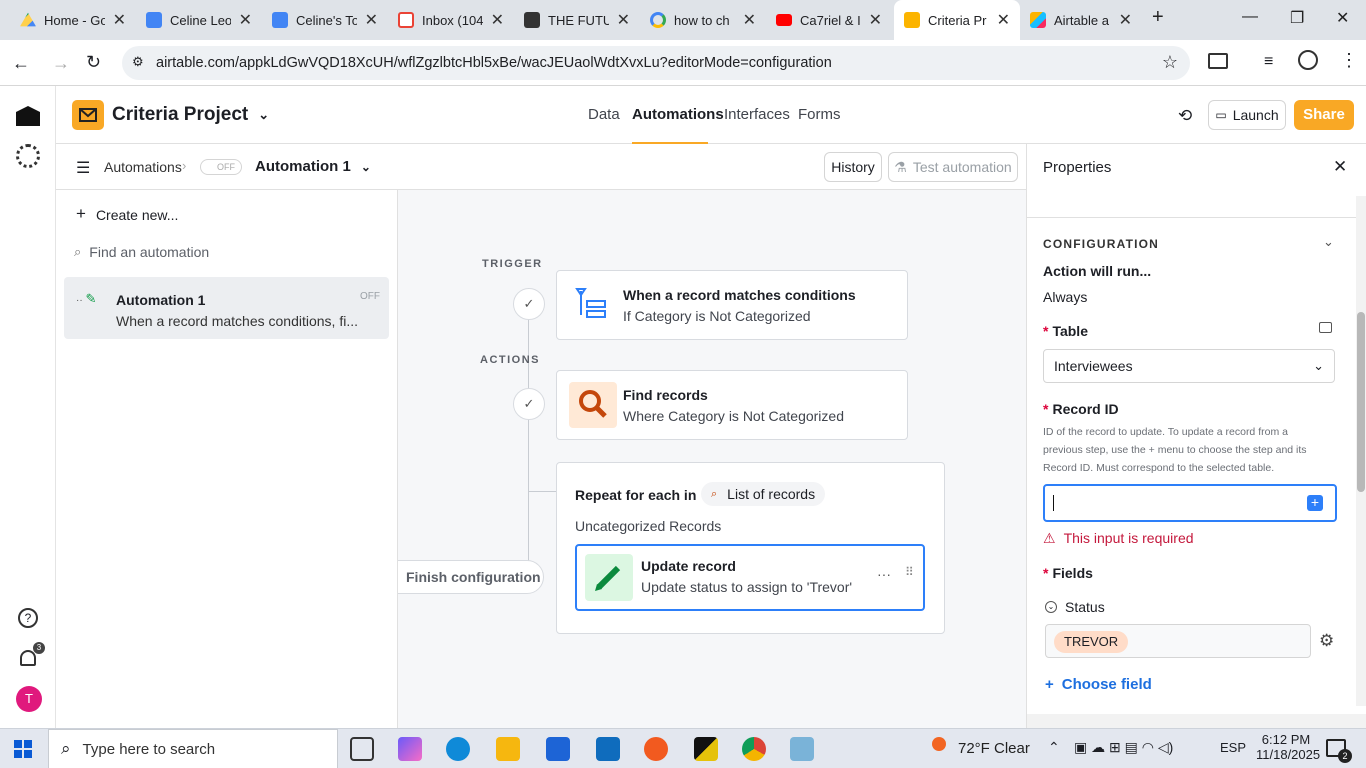  I want to click on weather-text: 72°F Clear, so click(994, 748).